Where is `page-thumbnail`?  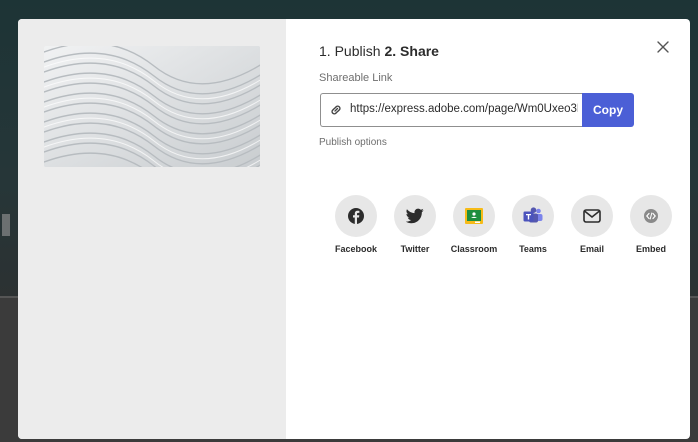 page-thumbnail is located at coordinates (152, 106).